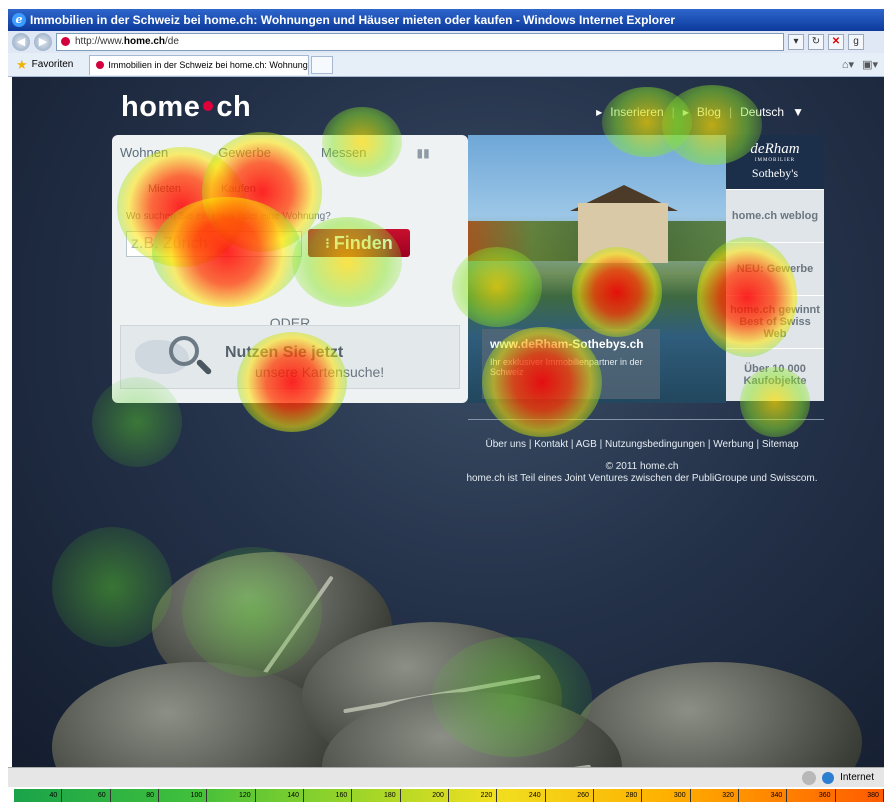 The image size is (884, 802). I want to click on map-search-line1: Nutzen Sie jetzt, so click(284, 352).